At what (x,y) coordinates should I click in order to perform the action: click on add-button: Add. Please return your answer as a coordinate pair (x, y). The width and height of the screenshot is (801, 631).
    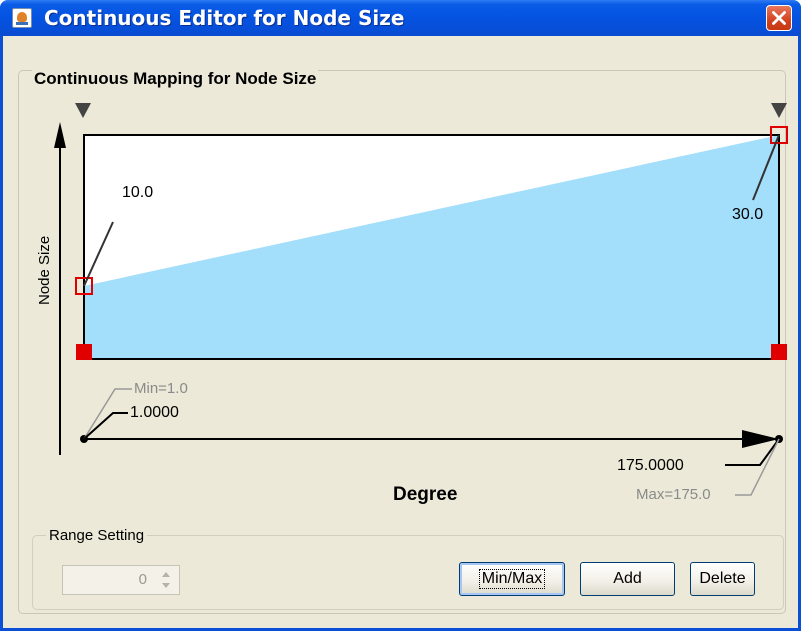
    Looking at the image, I should click on (627, 579).